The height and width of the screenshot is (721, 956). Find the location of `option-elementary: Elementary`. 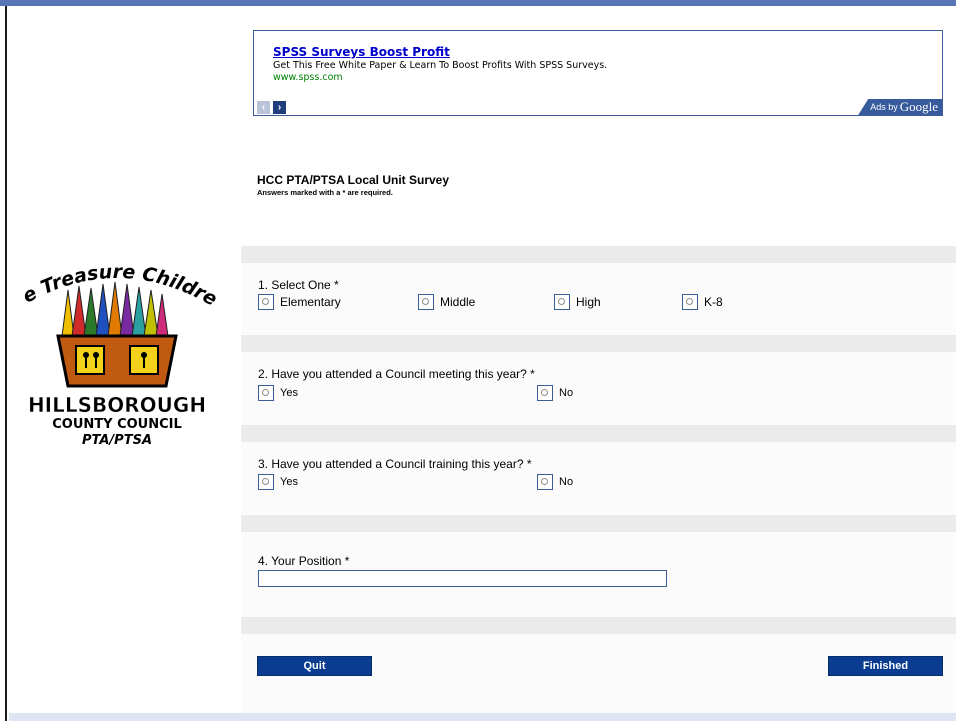

option-elementary: Elementary is located at coordinates (299, 302).